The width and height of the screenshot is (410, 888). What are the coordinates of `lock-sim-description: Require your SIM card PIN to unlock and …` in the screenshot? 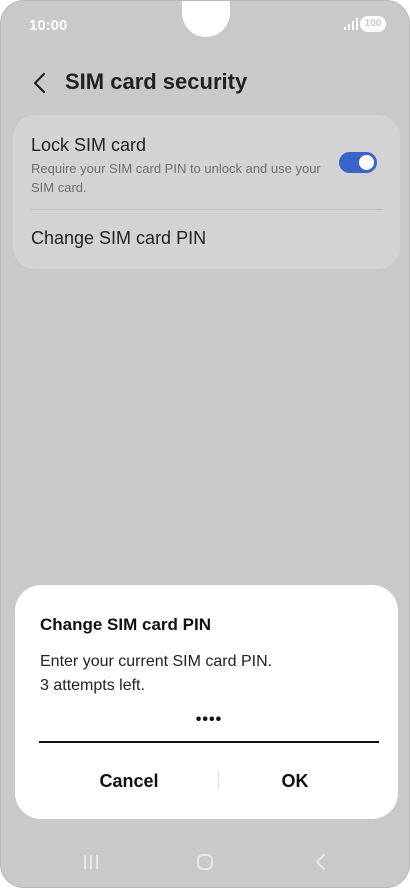 It's located at (176, 178).